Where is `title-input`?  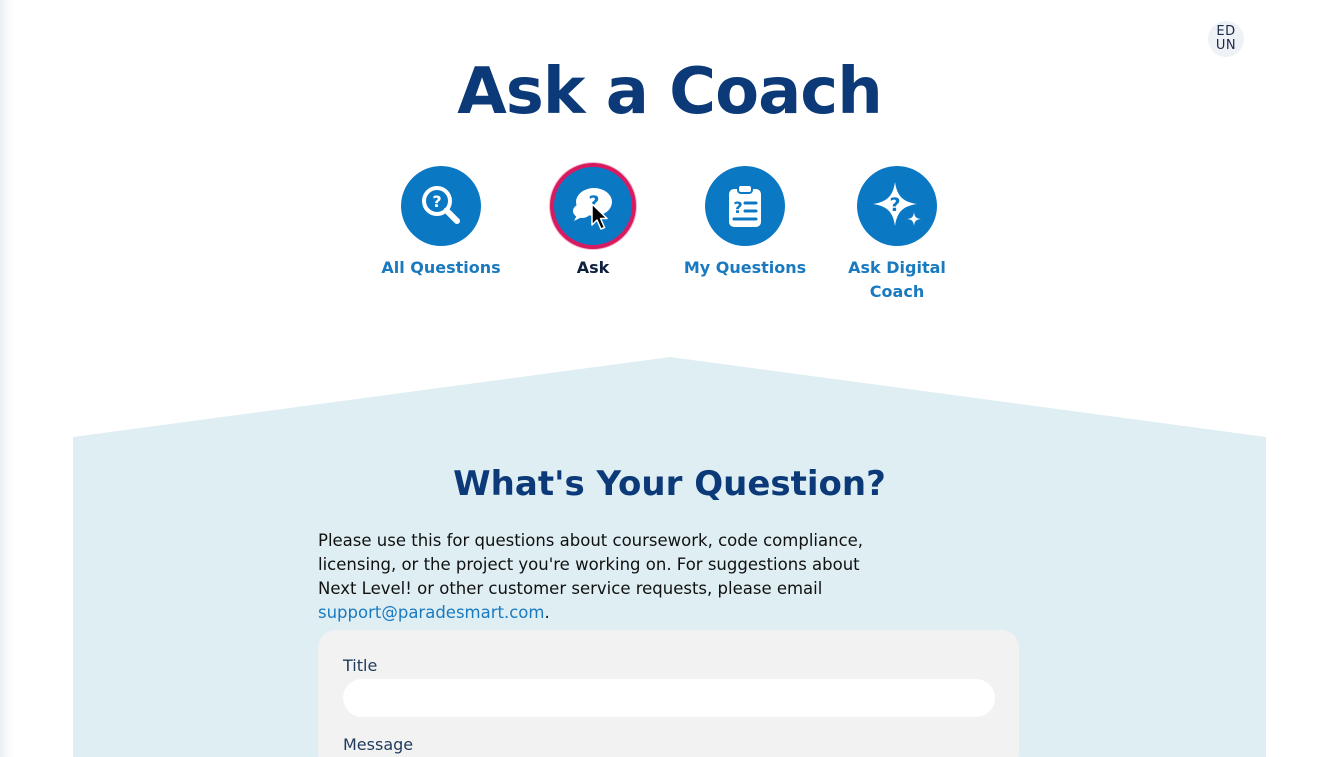
title-input is located at coordinates (669, 698).